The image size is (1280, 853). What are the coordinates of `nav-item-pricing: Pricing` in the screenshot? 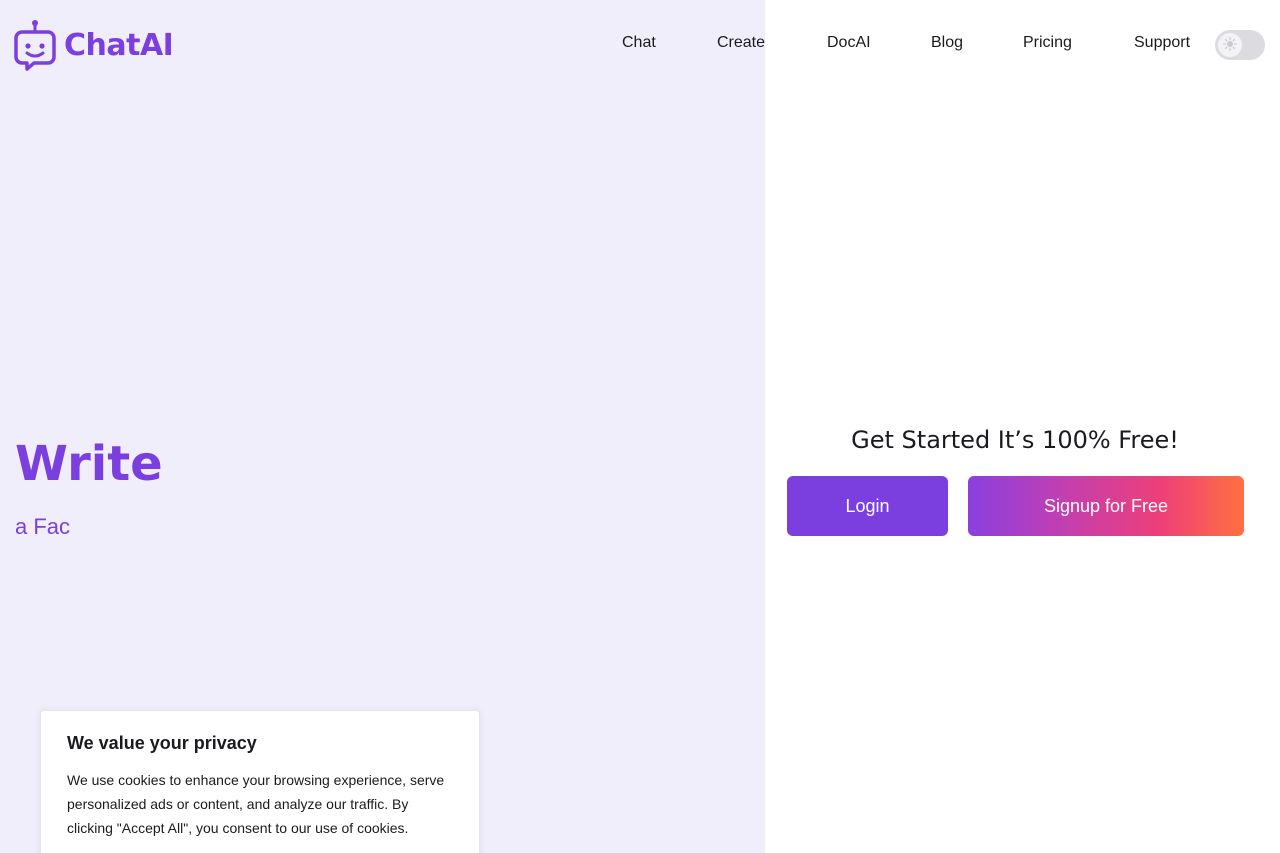 It's located at (1047, 43).